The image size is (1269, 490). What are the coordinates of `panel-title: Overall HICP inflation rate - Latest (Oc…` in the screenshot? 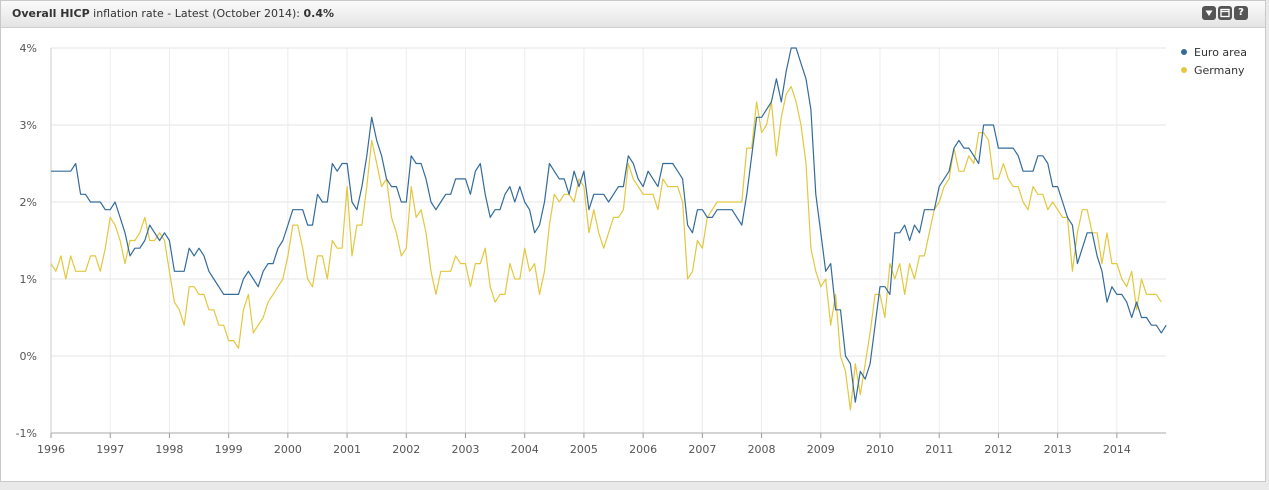 It's located at (173, 13).